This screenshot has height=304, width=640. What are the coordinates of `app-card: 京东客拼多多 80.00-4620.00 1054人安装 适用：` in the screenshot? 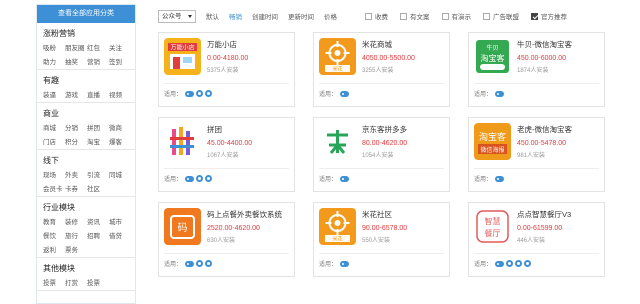 It's located at (381, 154).